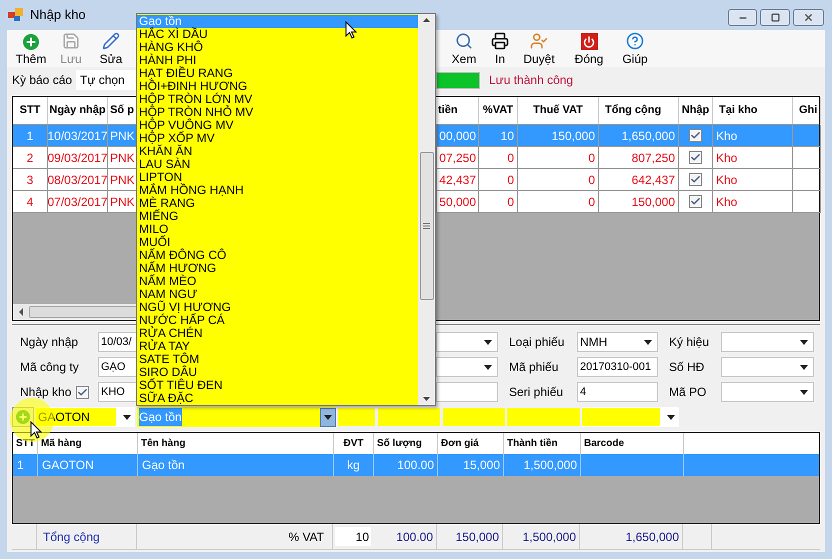  Describe the element at coordinates (50, 342) in the screenshot. I see `form-label: Ngày nhập` at that location.